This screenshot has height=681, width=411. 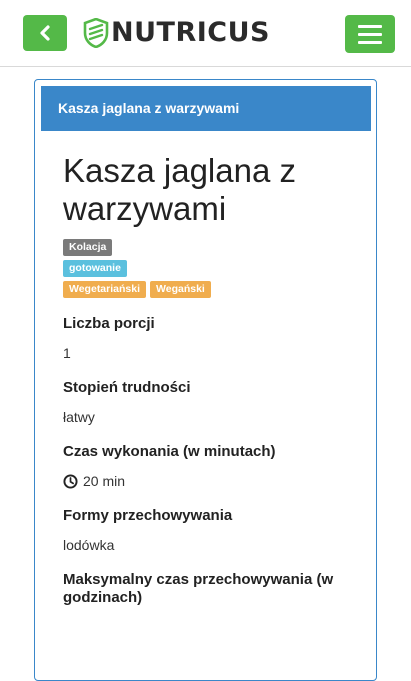 I want to click on method-badge: gotowanie, so click(x=95, y=268).